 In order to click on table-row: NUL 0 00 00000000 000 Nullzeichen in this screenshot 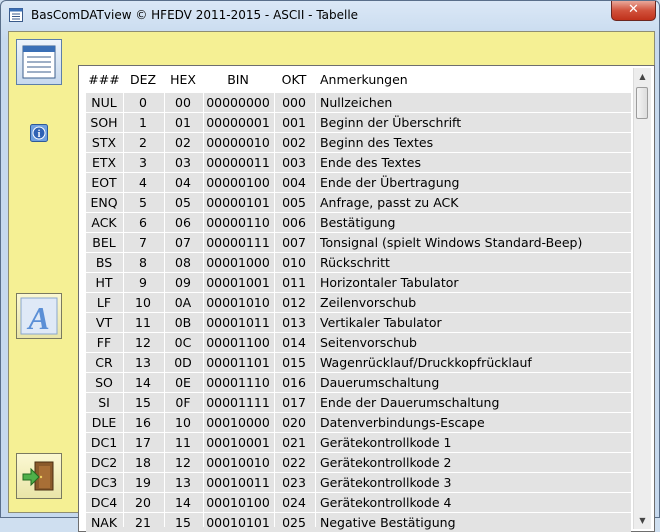, I will do `click(358, 102)`.